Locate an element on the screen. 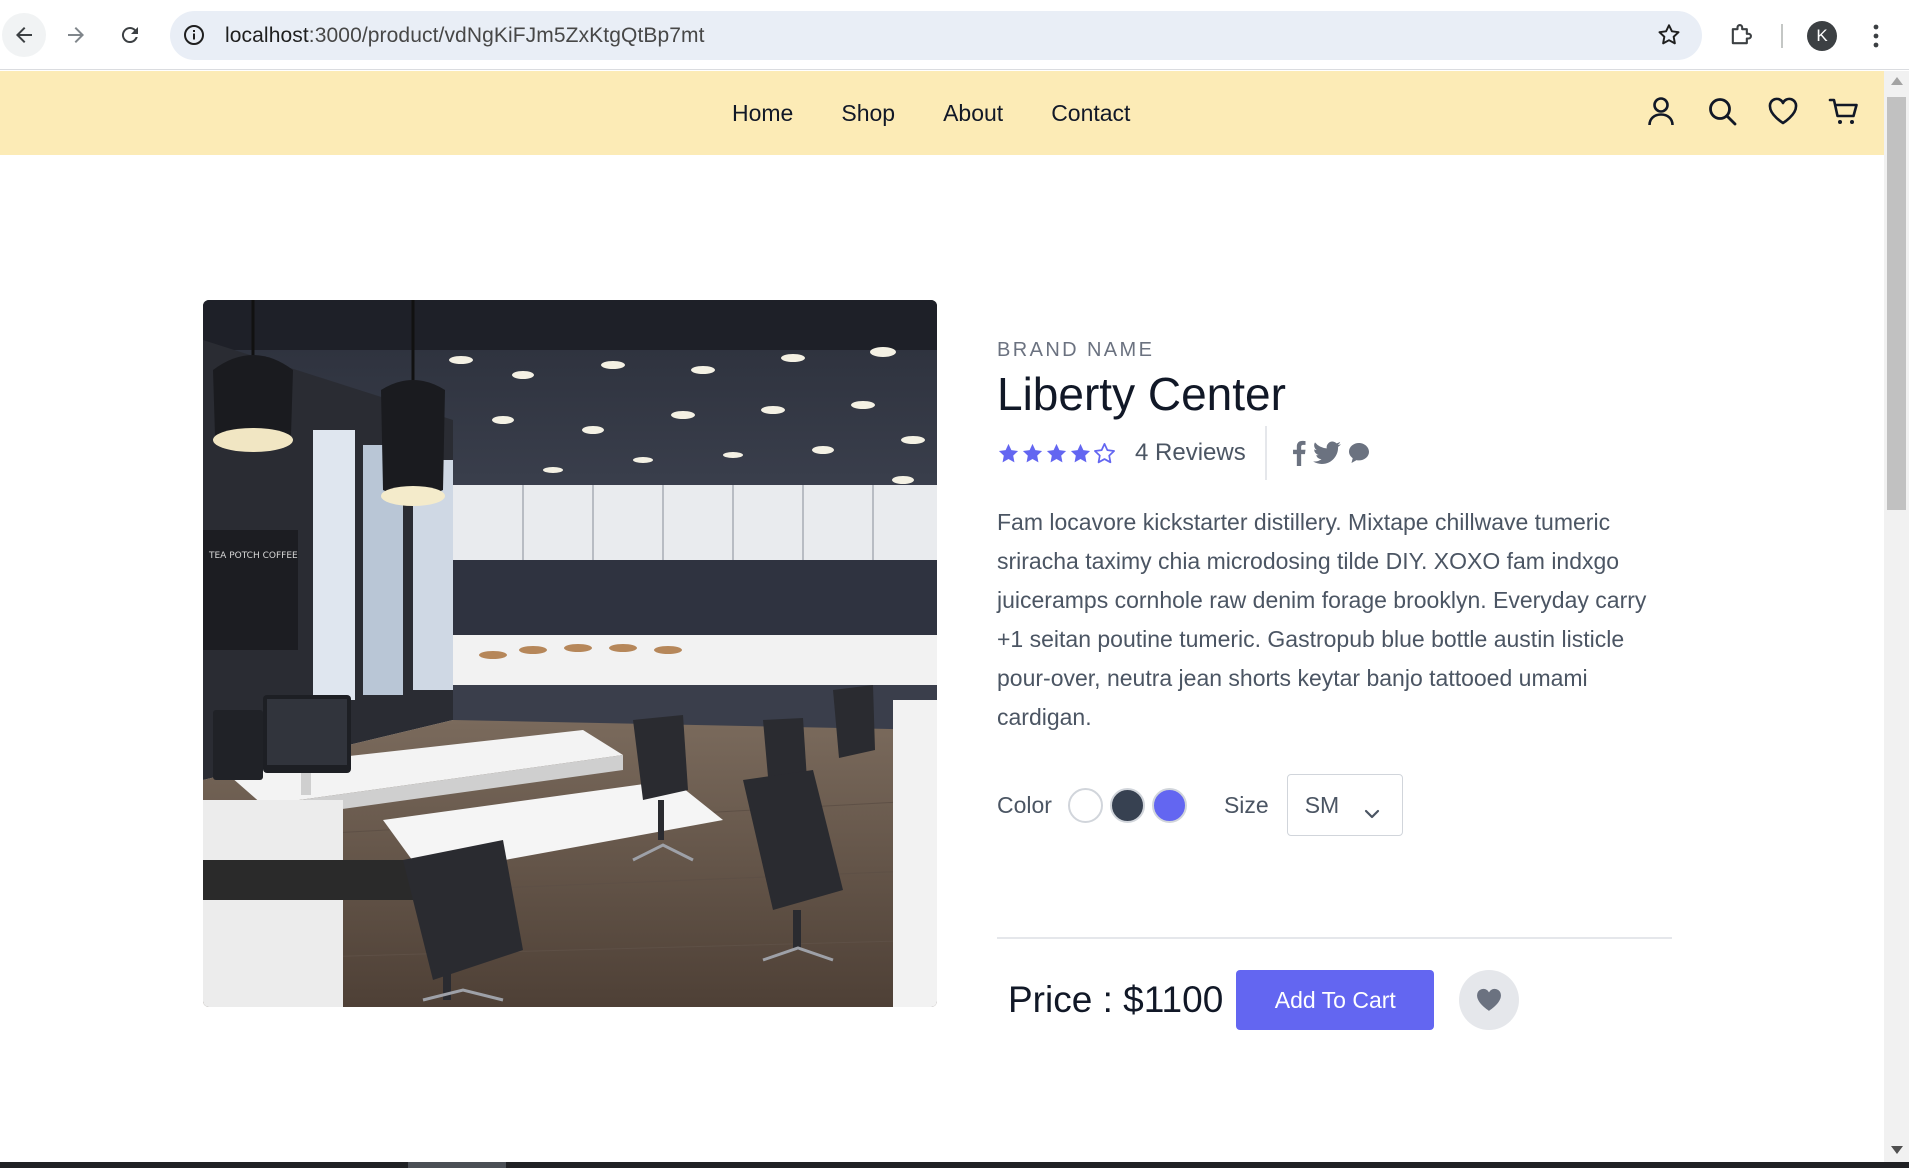 This screenshot has height=1168, width=1909. size-label: Size is located at coordinates (1246, 804).